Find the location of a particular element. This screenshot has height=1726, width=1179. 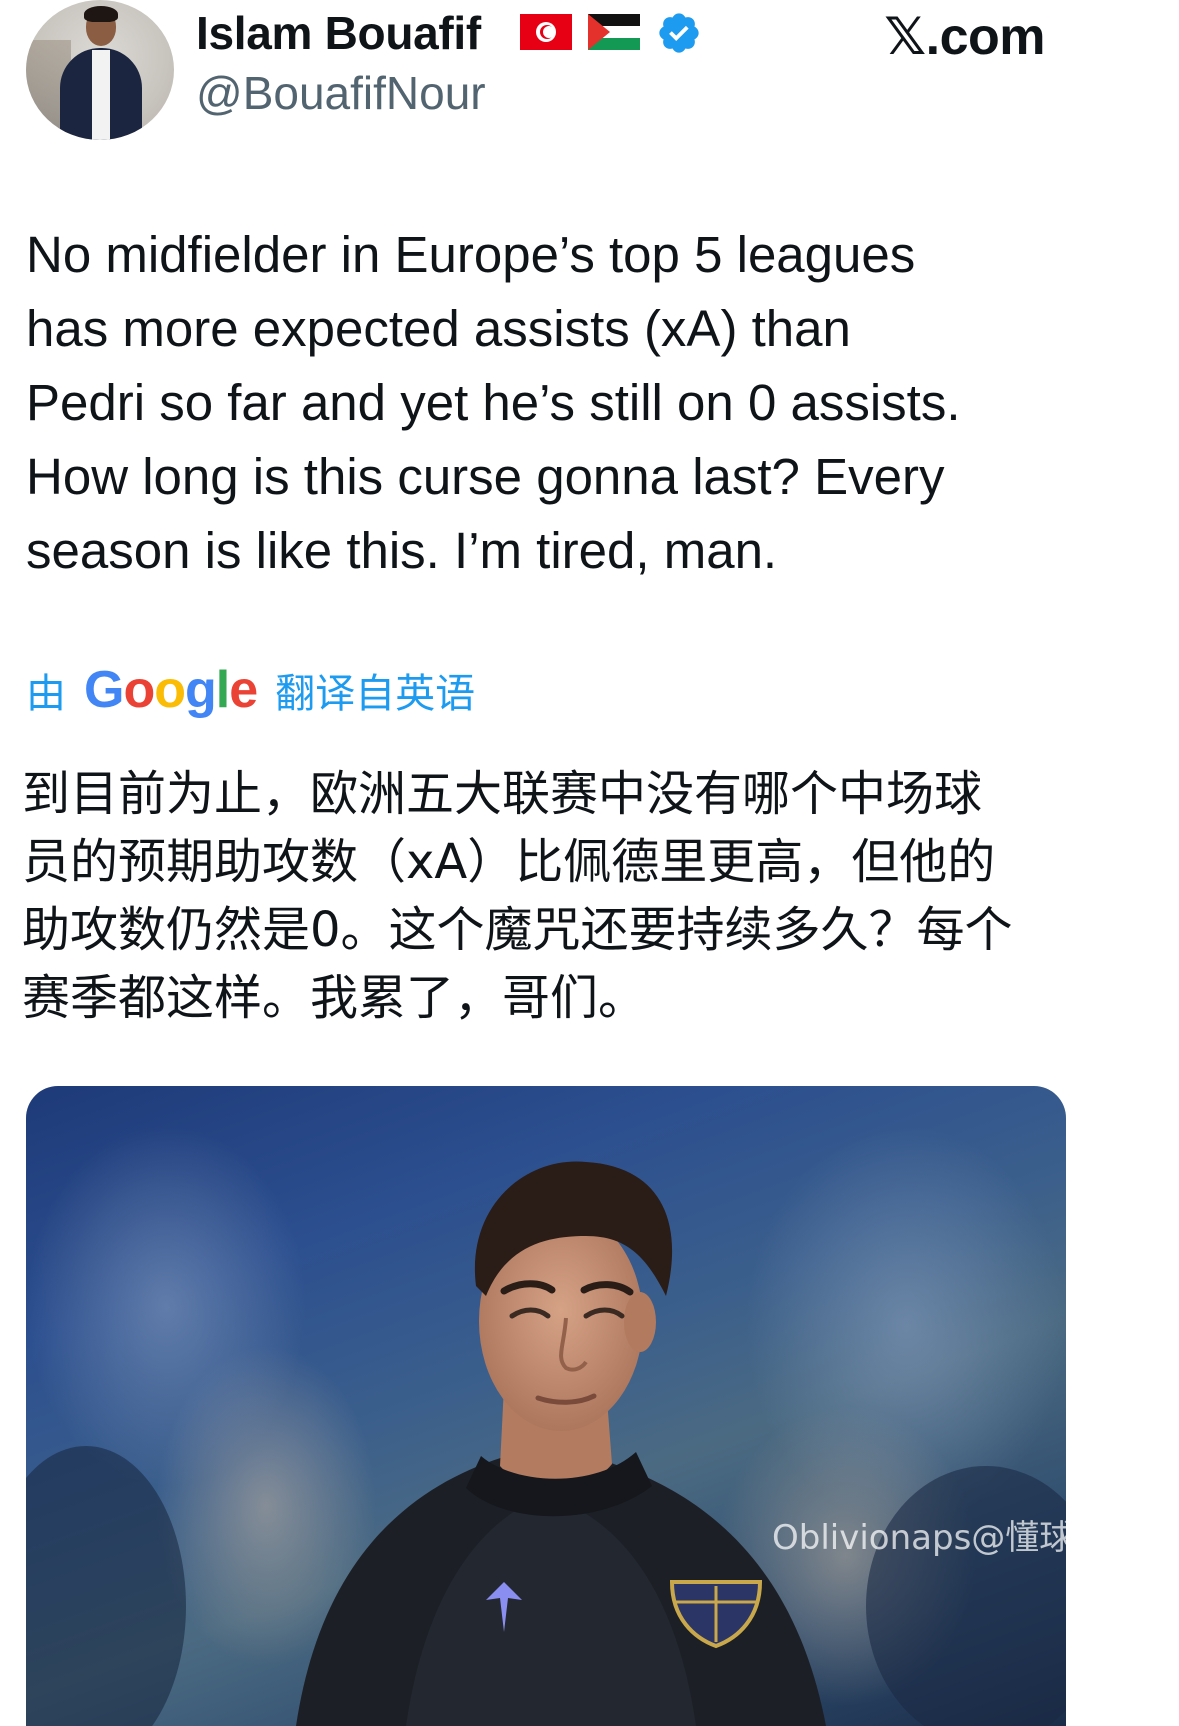

translation-suffix: 翻译自英语 is located at coordinates (375, 694).